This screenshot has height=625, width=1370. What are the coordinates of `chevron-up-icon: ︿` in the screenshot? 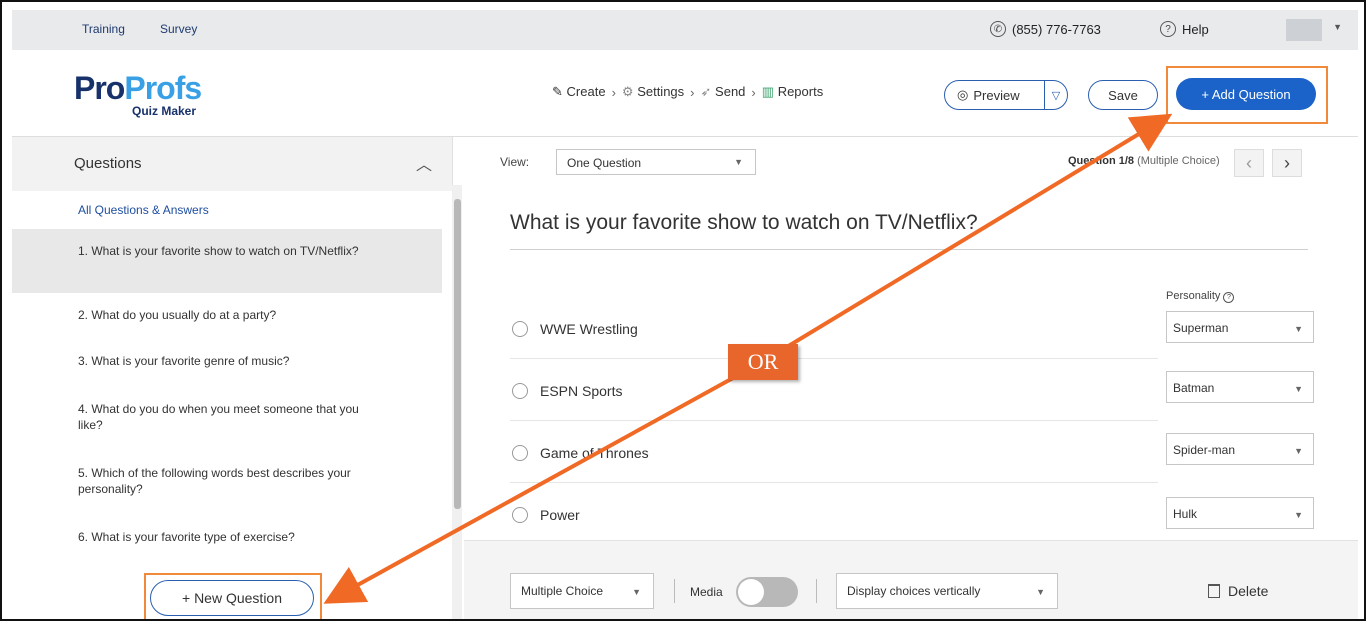 It's located at (424, 163).